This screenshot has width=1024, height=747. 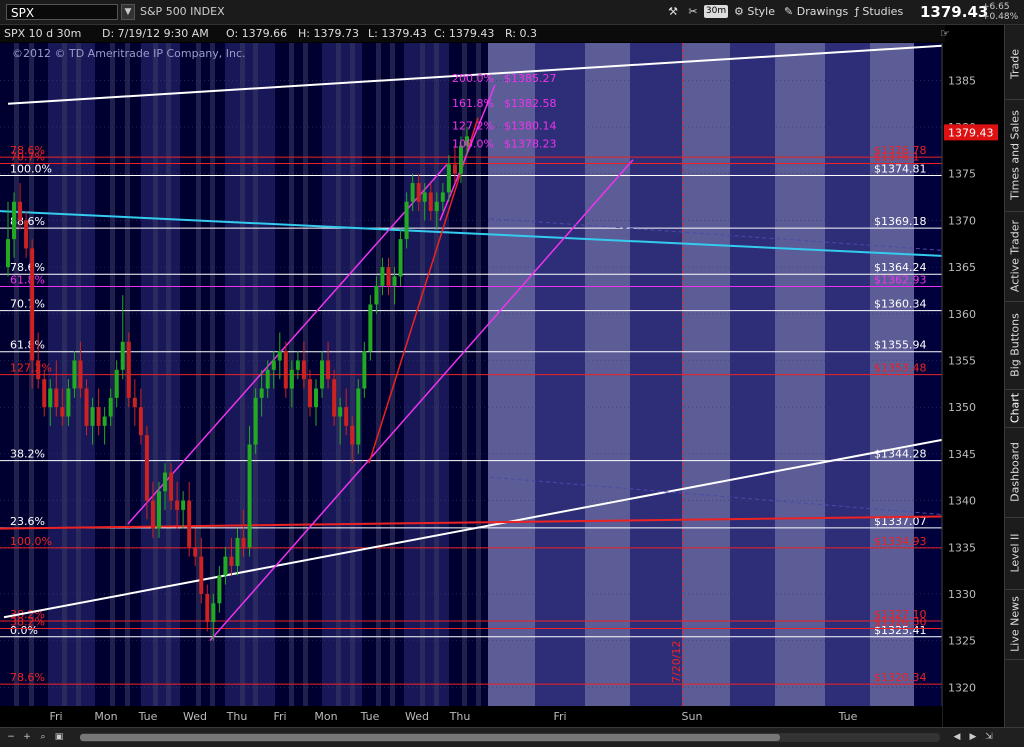 I want to click on fib-level-pct: 38.2%, so click(x=27, y=454).